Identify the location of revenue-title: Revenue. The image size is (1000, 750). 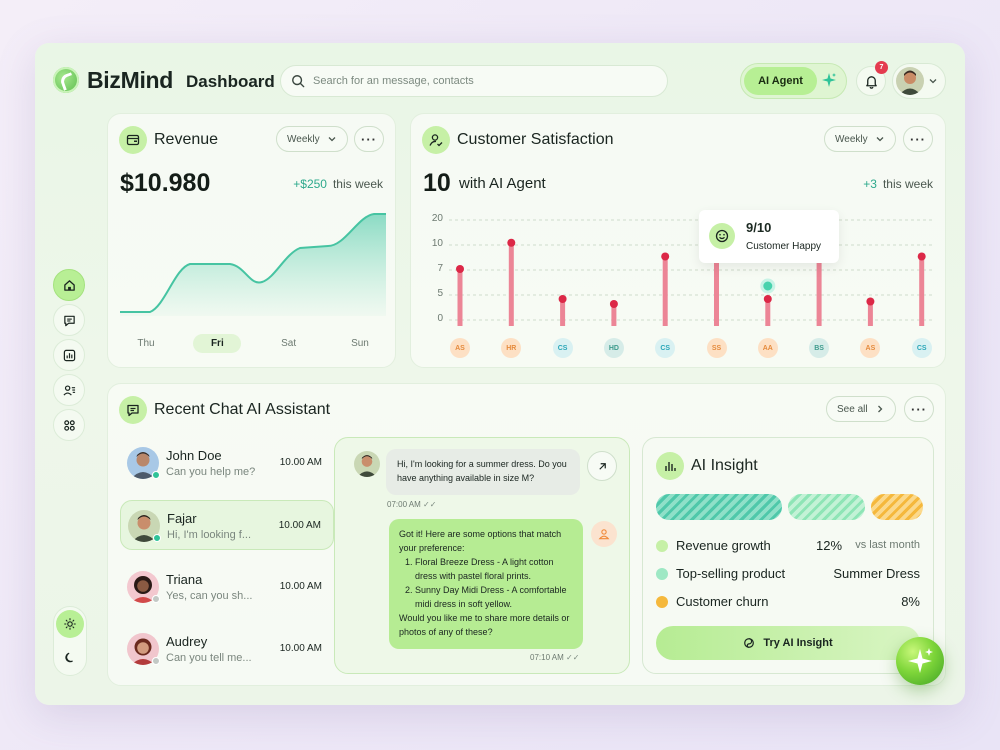
(186, 139).